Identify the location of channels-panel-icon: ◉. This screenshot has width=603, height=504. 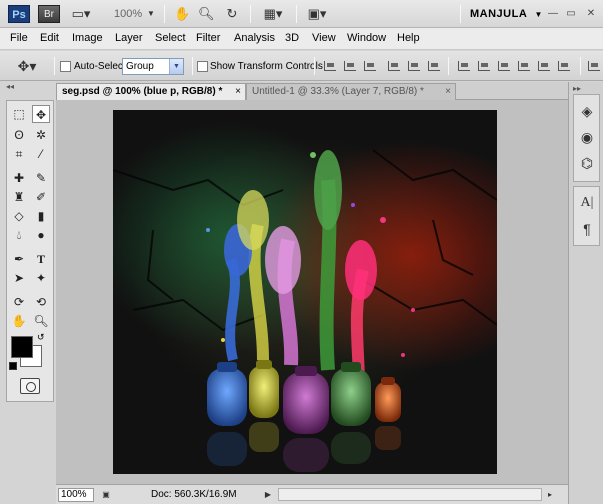
(587, 137).